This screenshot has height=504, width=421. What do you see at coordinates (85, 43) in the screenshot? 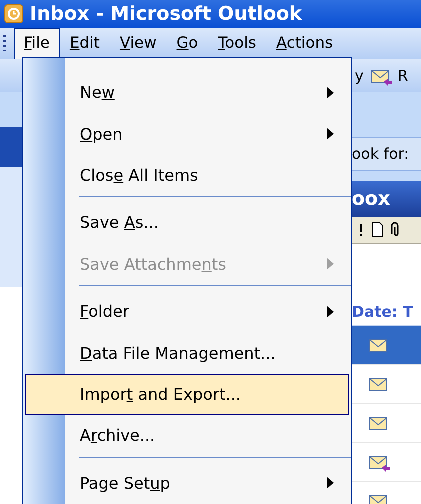
I see `menu-title: Edit` at bounding box center [85, 43].